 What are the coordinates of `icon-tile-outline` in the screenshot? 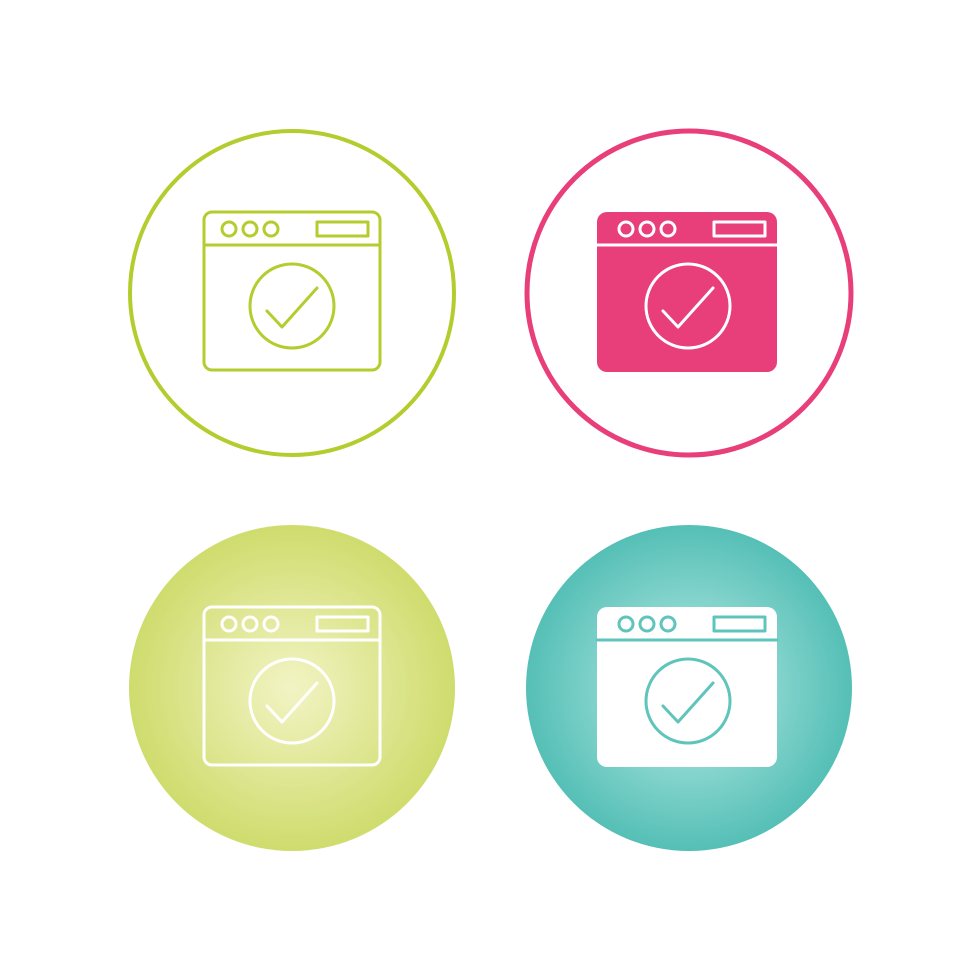 It's located at (292, 293).